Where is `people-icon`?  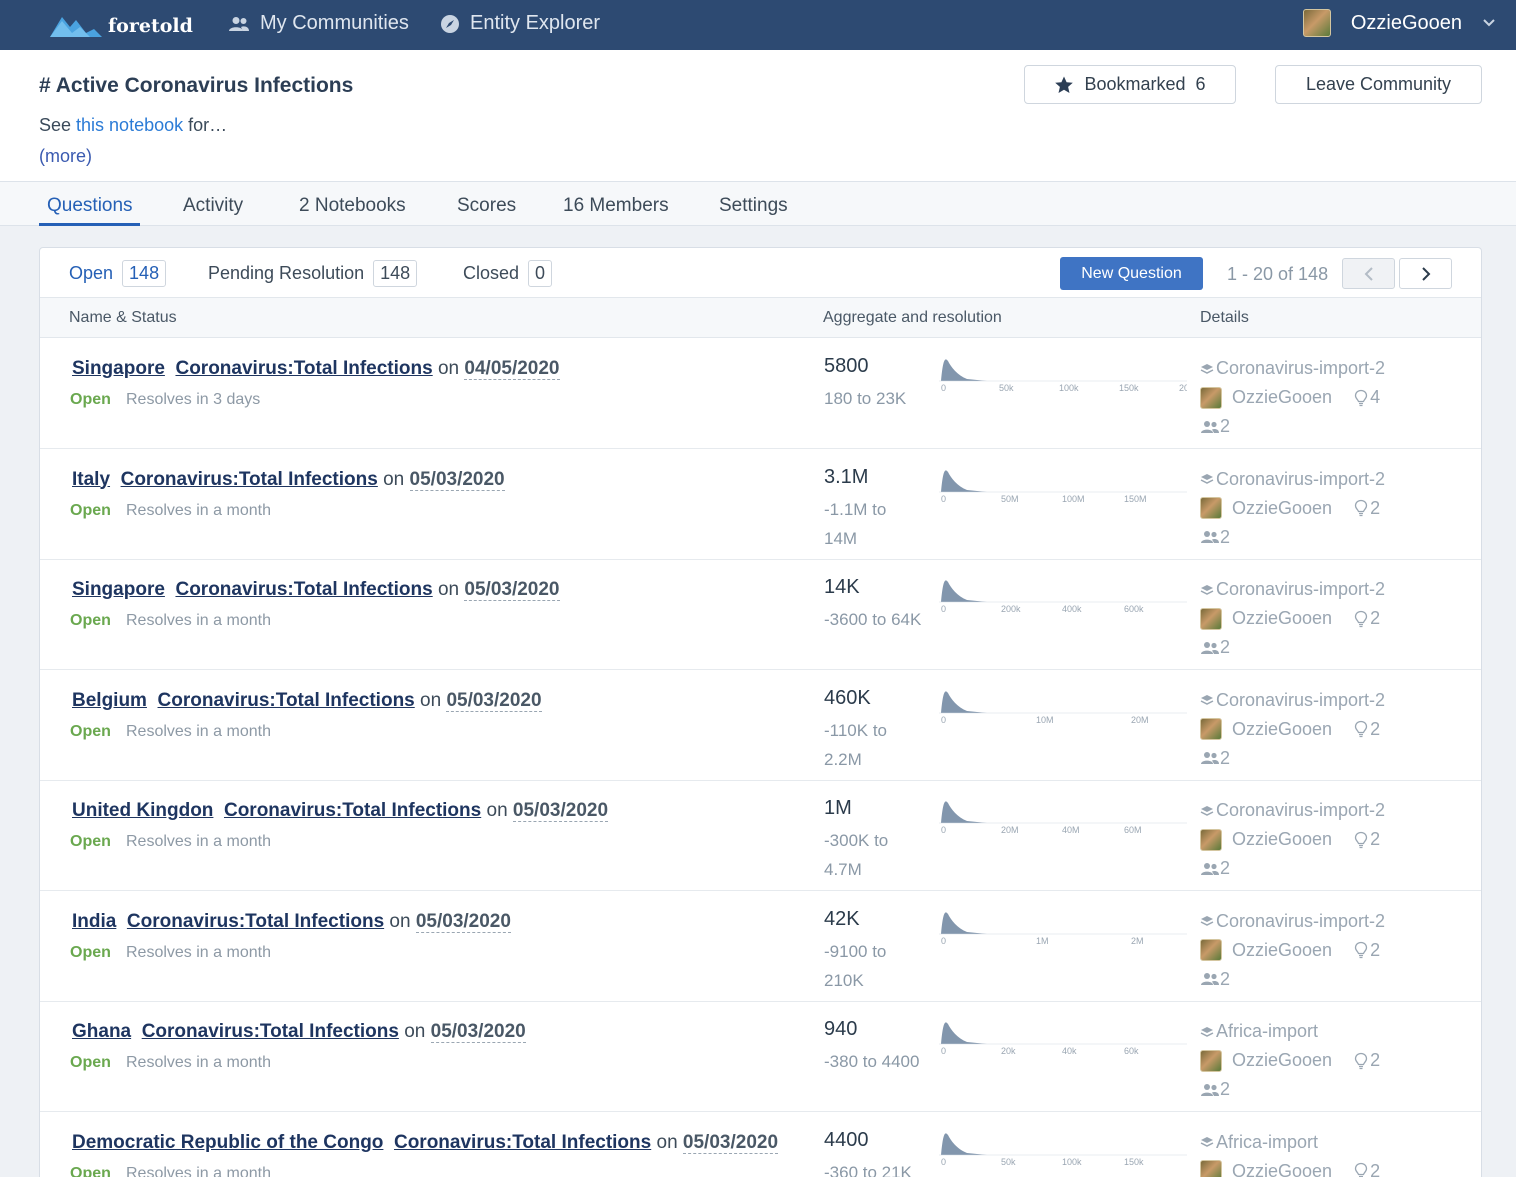 people-icon is located at coordinates (1210, 868).